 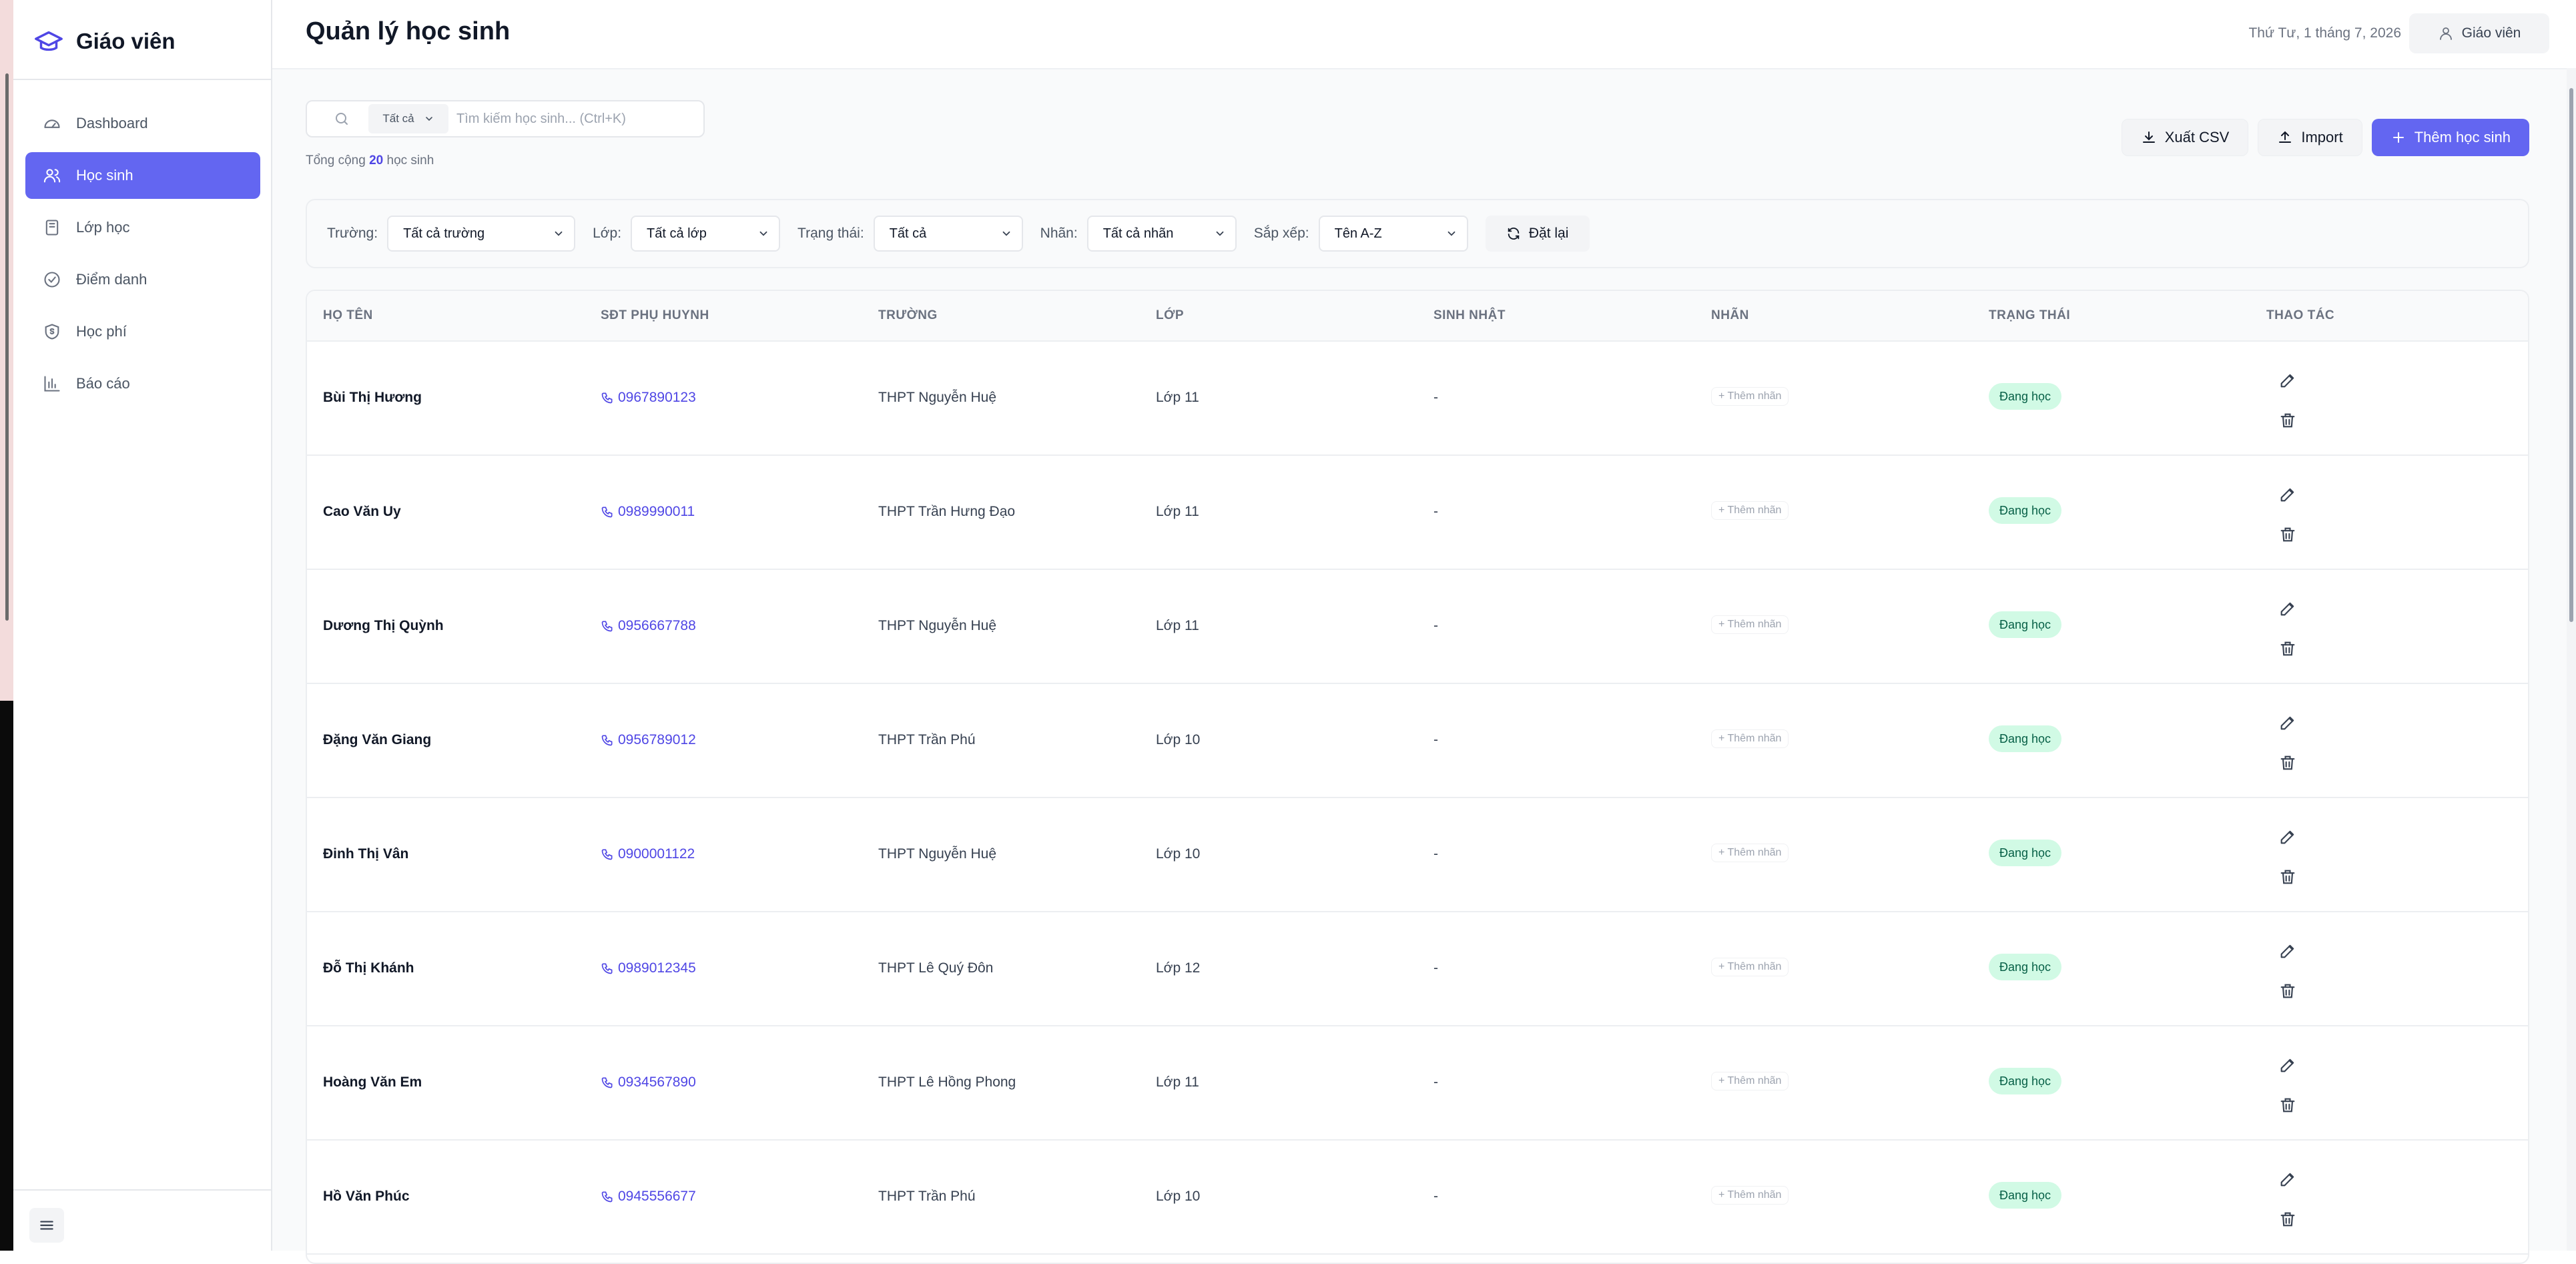 What do you see at coordinates (648, 968) in the screenshot?
I see `parent-phone-link: 0989012345` at bounding box center [648, 968].